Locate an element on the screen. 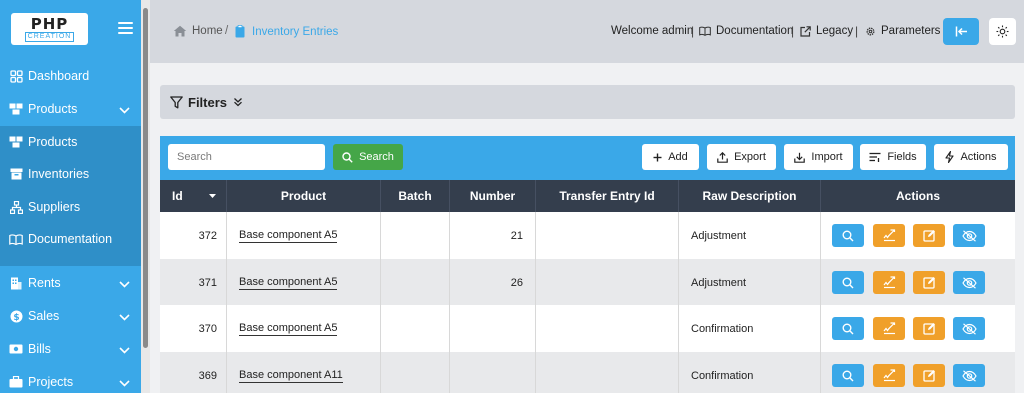 The image size is (1024, 393). sun-icon is located at coordinates (1002, 31).